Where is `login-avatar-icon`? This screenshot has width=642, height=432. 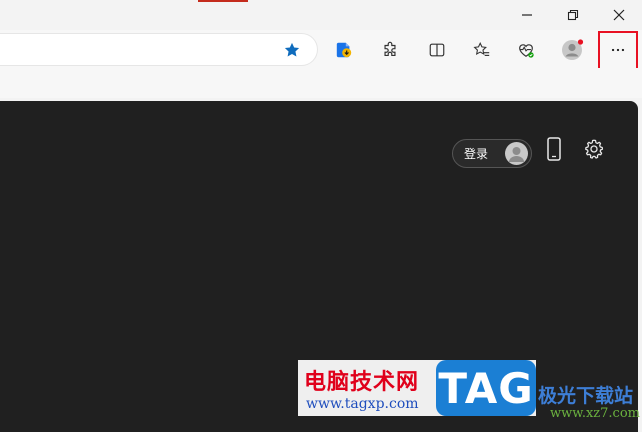 login-avatar-icon is located at coordinates (516, 153).